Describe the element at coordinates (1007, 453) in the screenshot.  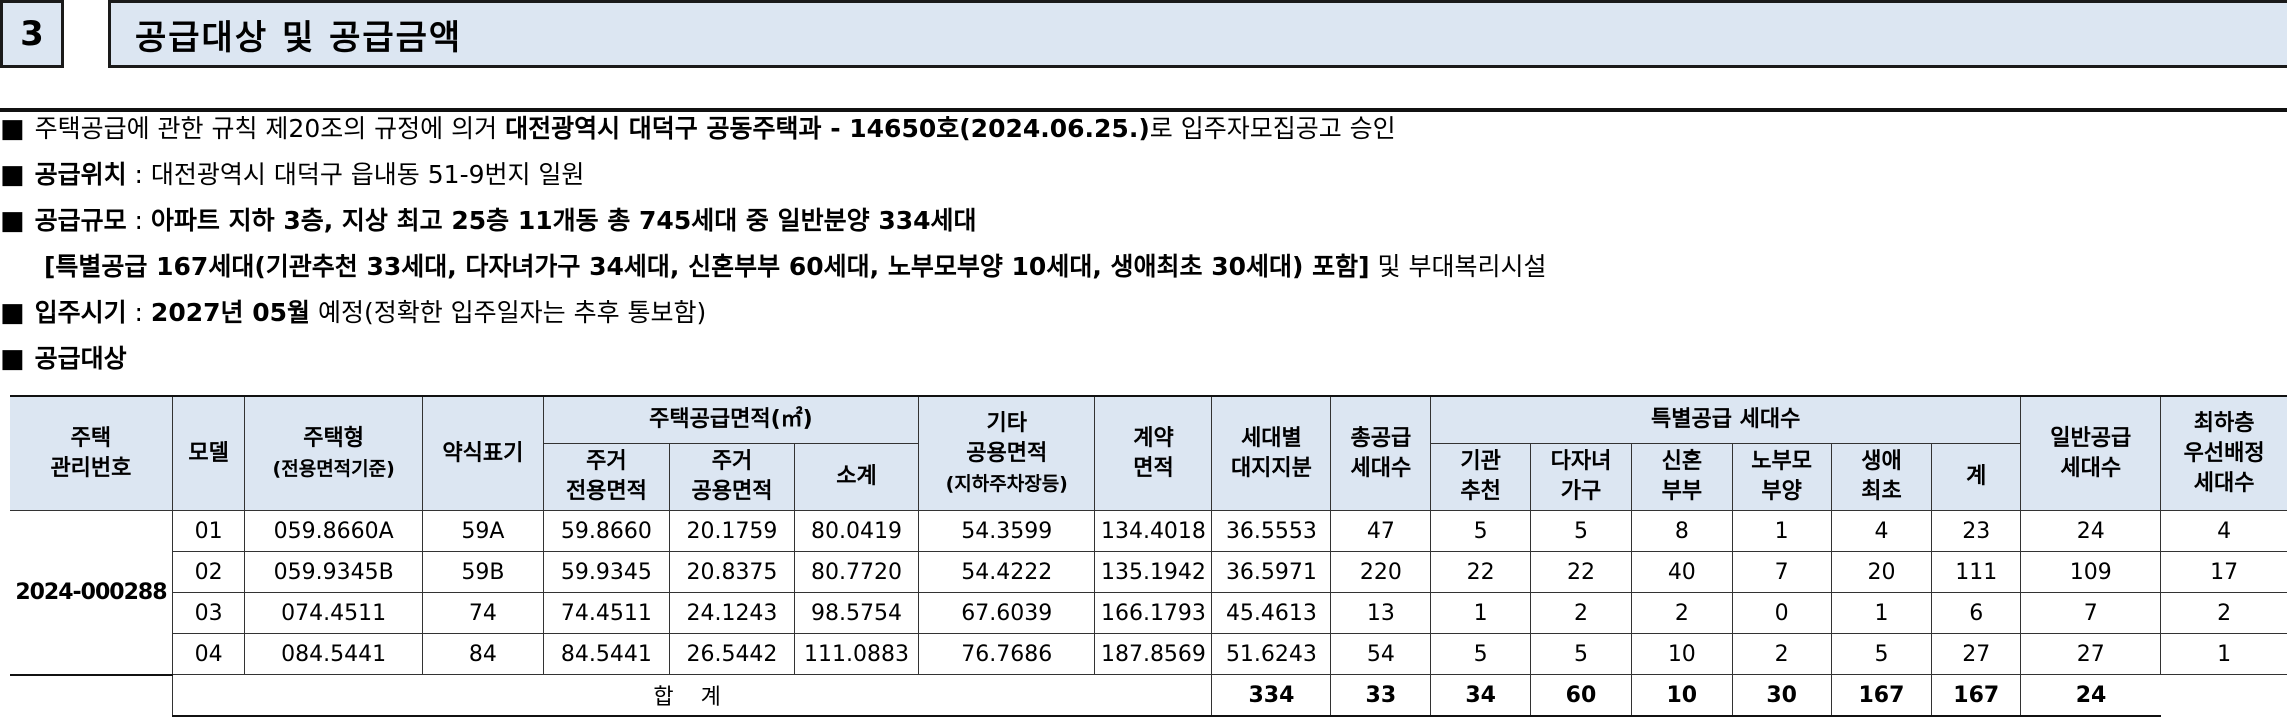
I see `header-other-common-area: 기타 공용면적 (지하주차장등)` at that location.